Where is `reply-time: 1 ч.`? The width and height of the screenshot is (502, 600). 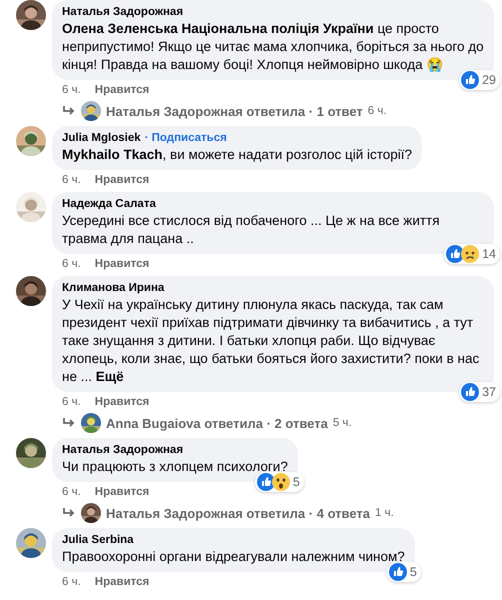
reply-time: 1 ч. is located at coordinates (384, 513).